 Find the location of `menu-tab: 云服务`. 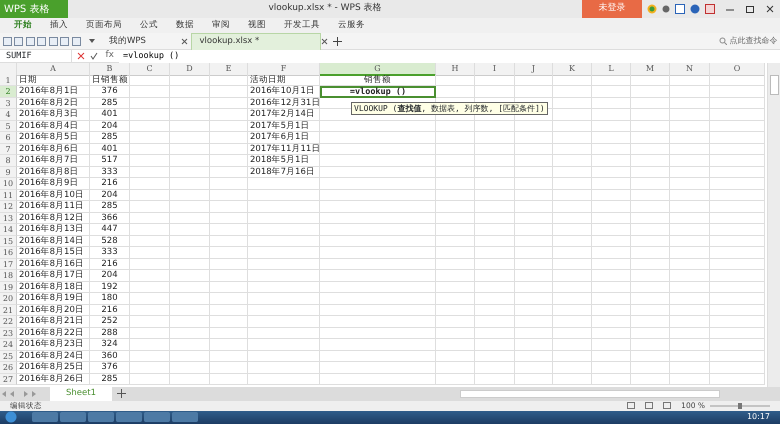

menu-tab: 云服务 is located at coordinates (351, 25).